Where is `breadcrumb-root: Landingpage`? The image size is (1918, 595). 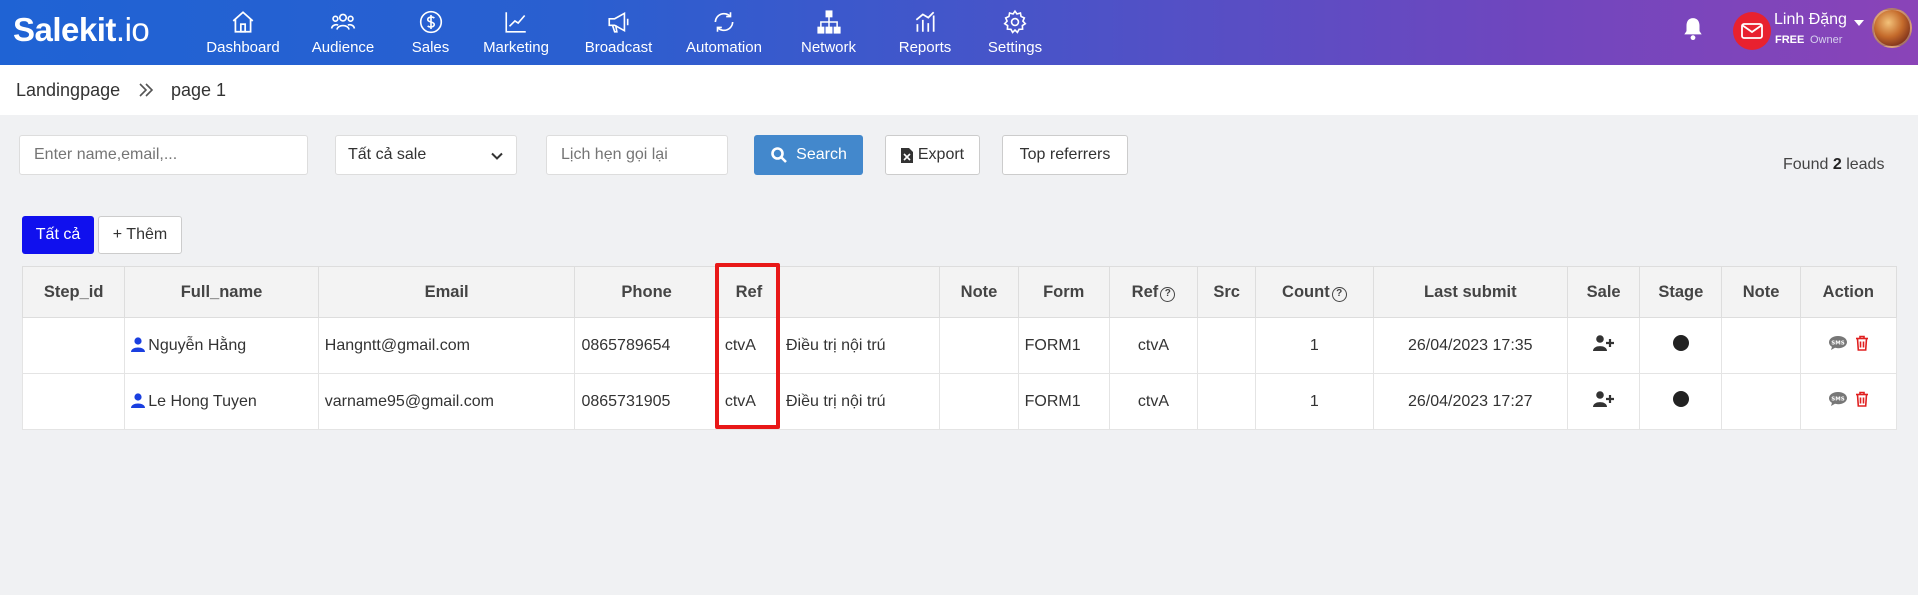
breadcrumb-root: Landingpage is located at coordinates (68, 90).